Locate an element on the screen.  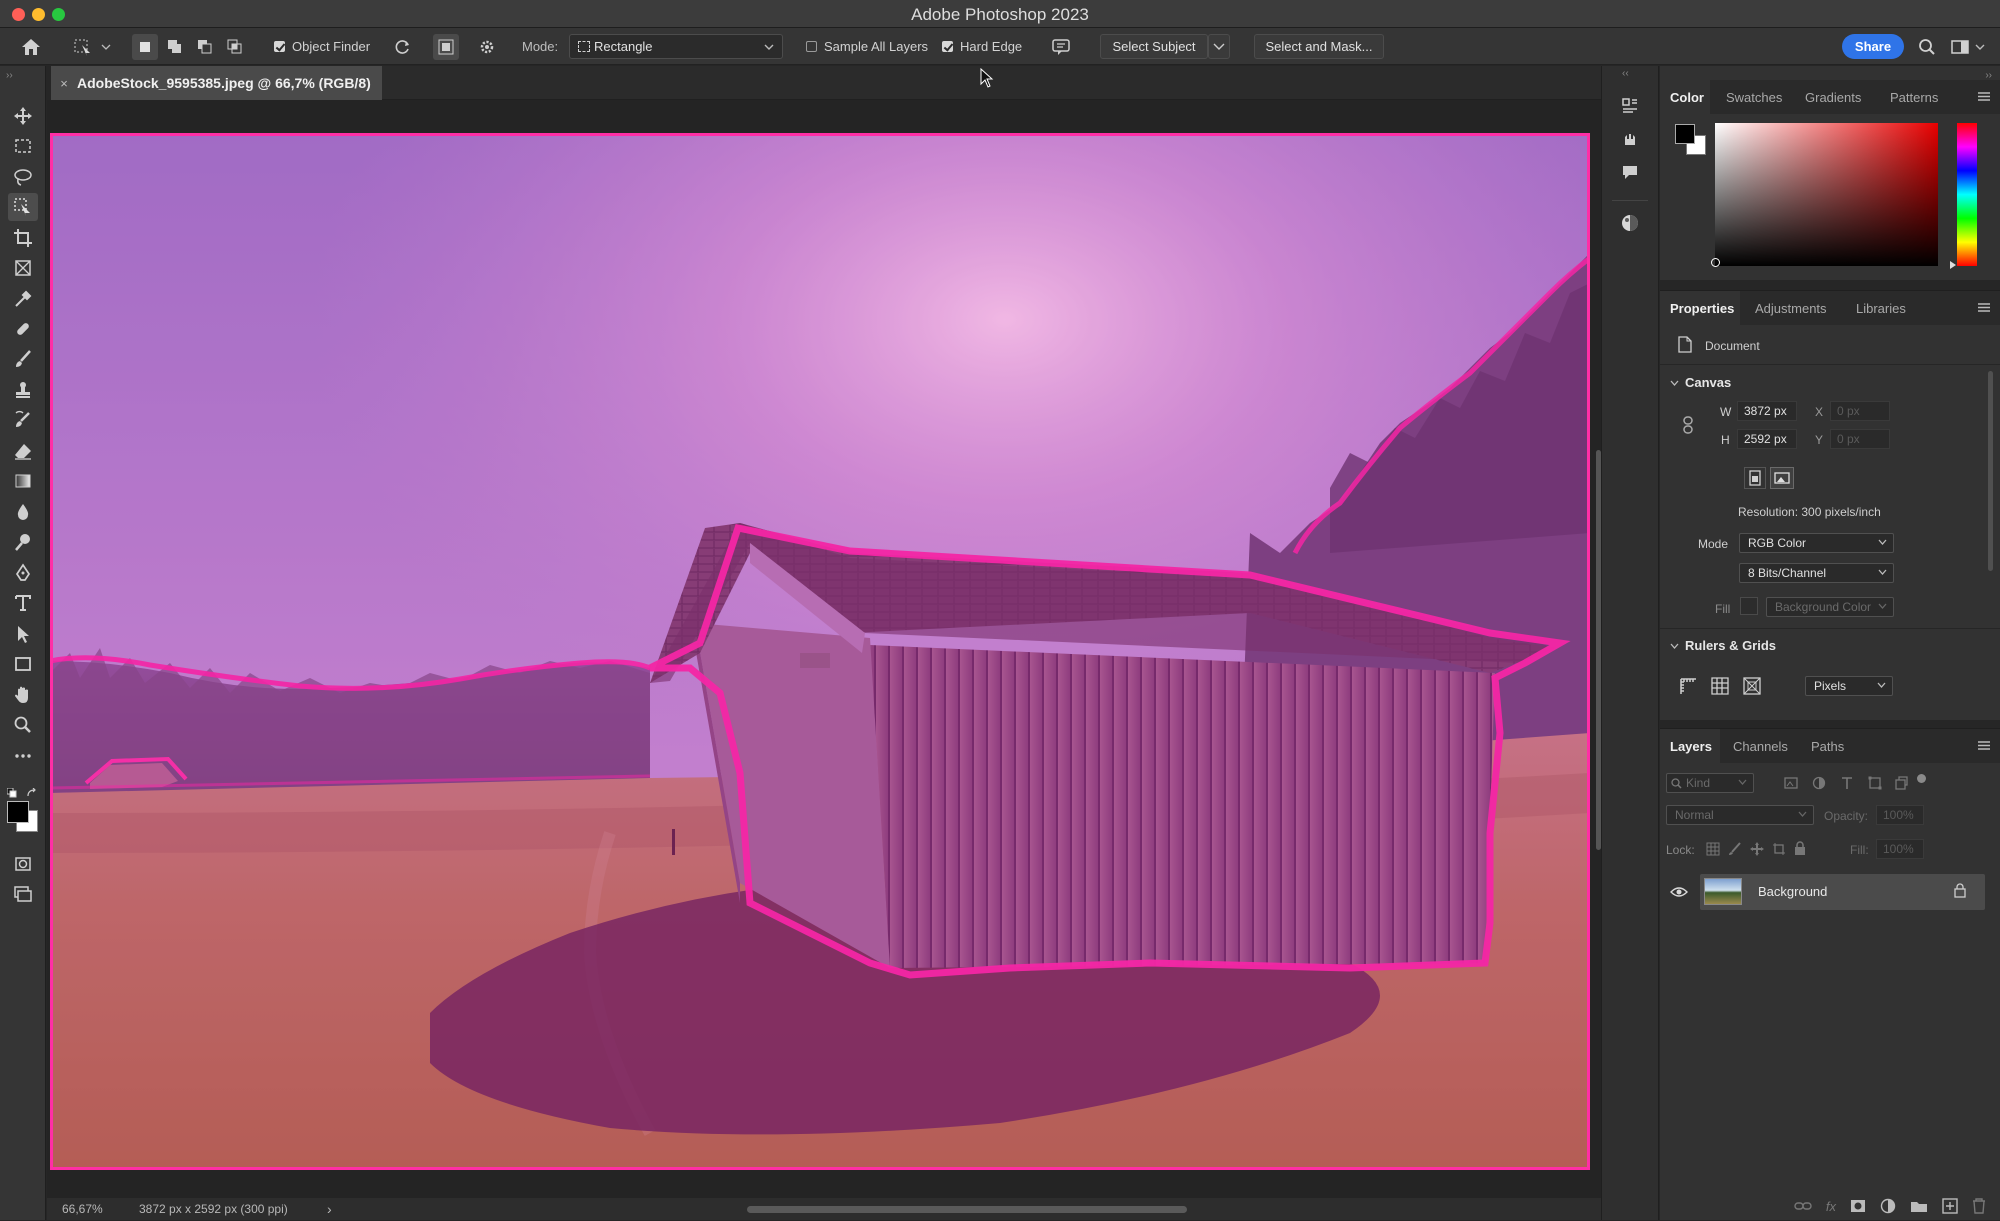
new-selection-icon is located at coordinates (145, 47).